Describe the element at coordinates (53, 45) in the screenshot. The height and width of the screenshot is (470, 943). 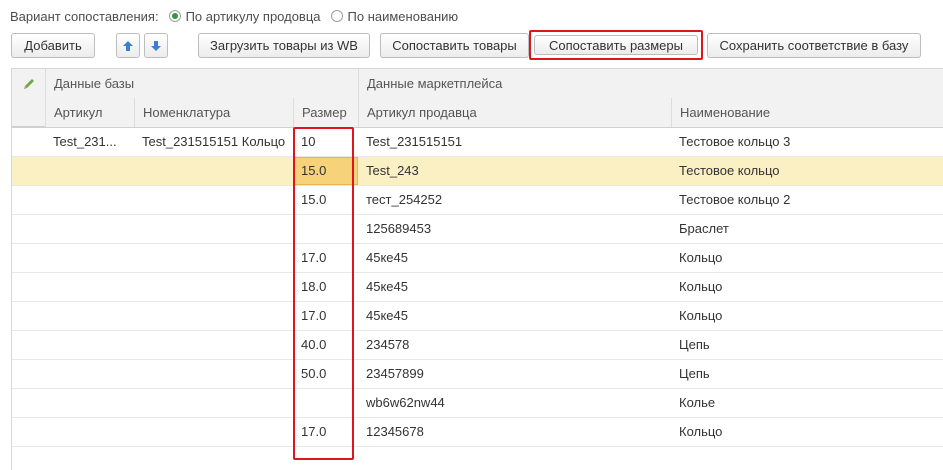
I see `add-button: Добавить` at that location.